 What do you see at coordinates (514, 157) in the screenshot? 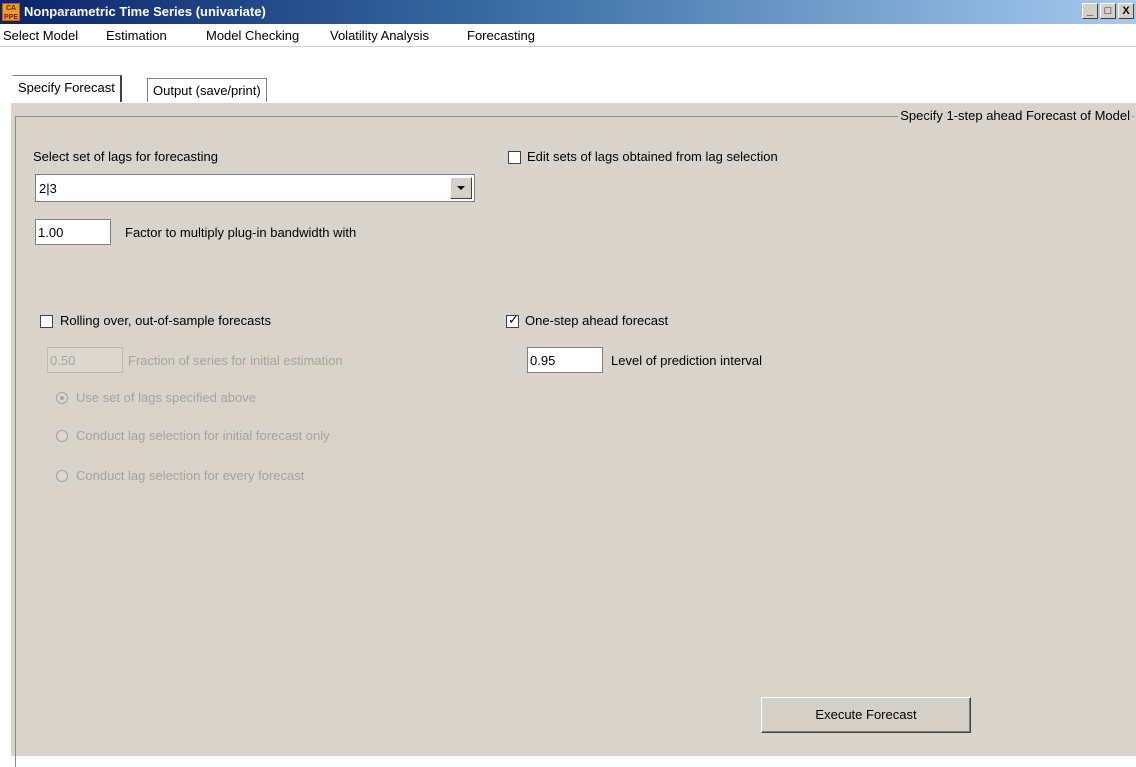
I see `edit-lags-checkbox` at bounding box center [514, 157].